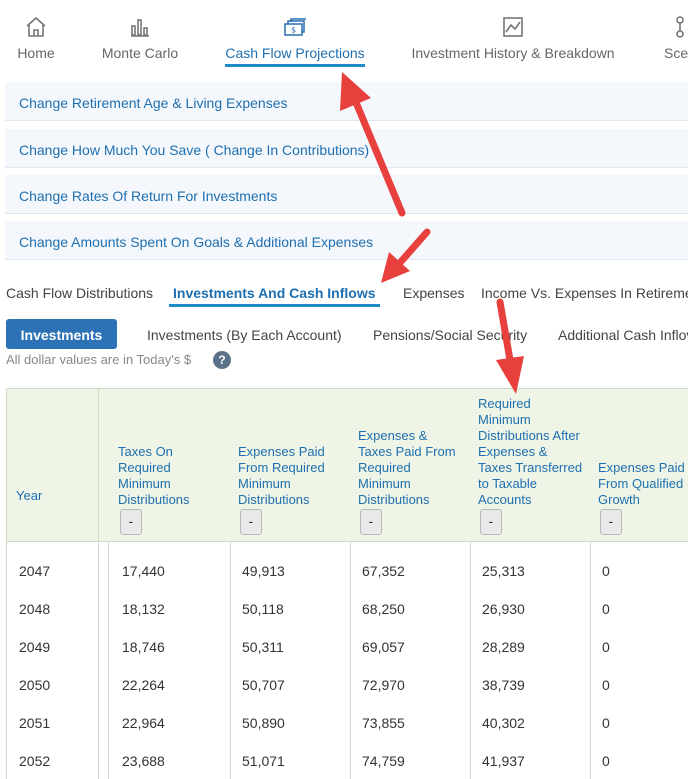 The height and width of the screenshot is (779, 688). I want to click on value-cell: 69,057, so click(383, 647).